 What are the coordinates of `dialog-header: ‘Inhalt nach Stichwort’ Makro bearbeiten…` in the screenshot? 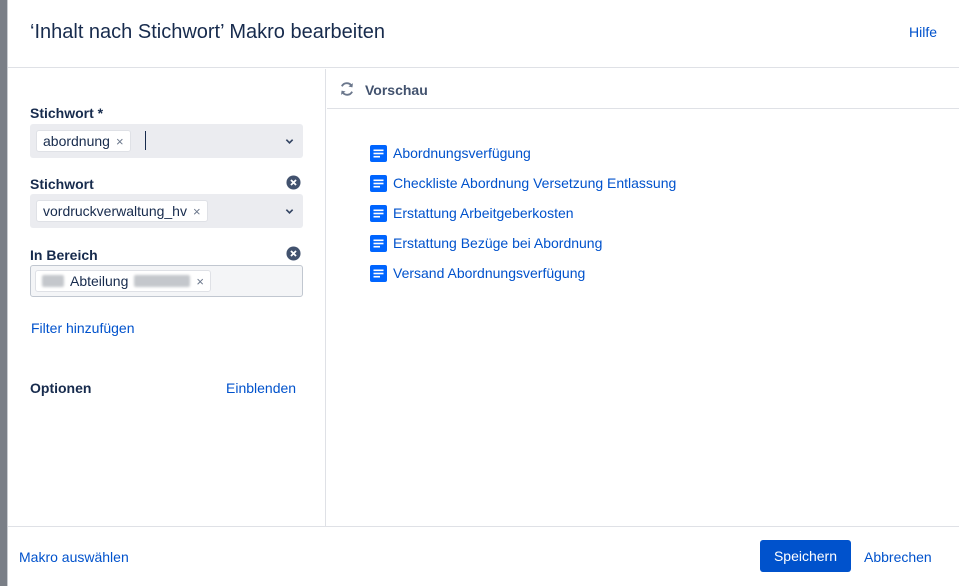 It's located at (483, 34).